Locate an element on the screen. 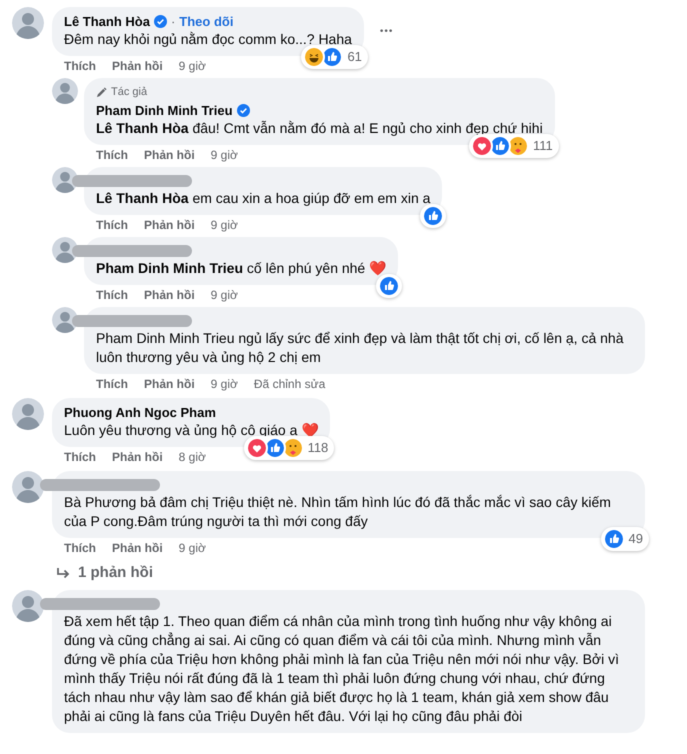  author-name: Lê Thanh Hòa is located at coordinates (107, 21).